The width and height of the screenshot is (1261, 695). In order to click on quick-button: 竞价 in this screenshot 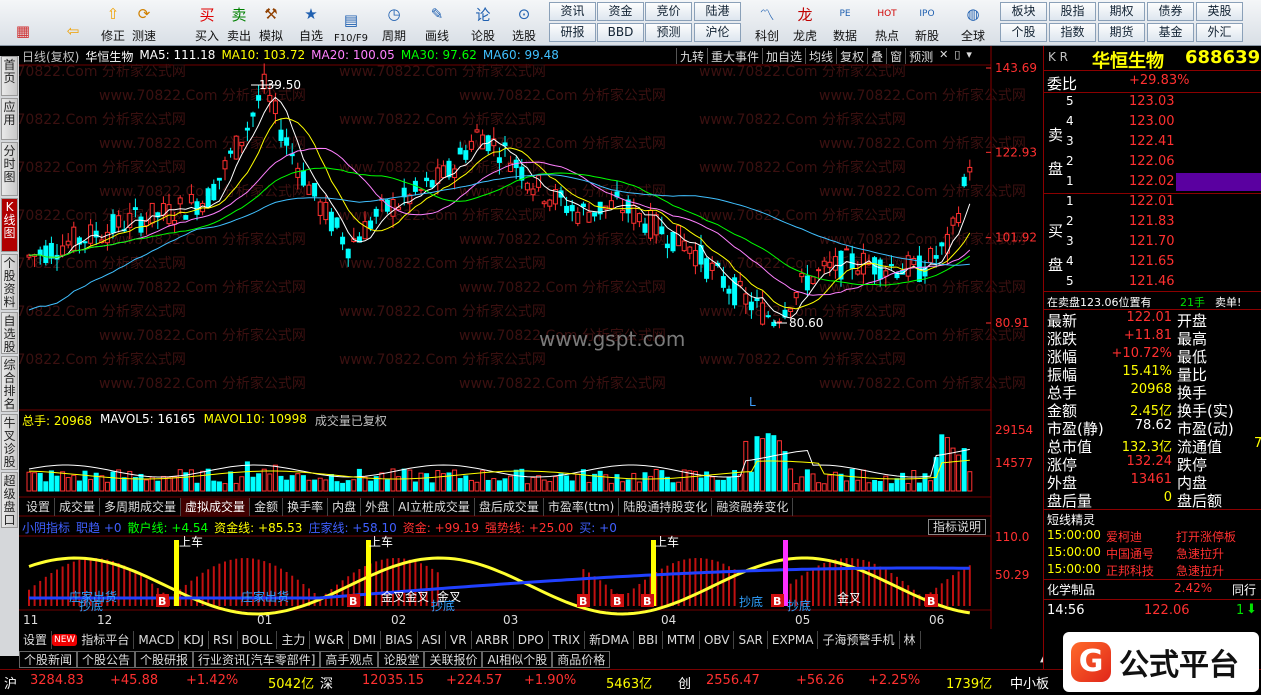, I will do `click(668, 11)`.